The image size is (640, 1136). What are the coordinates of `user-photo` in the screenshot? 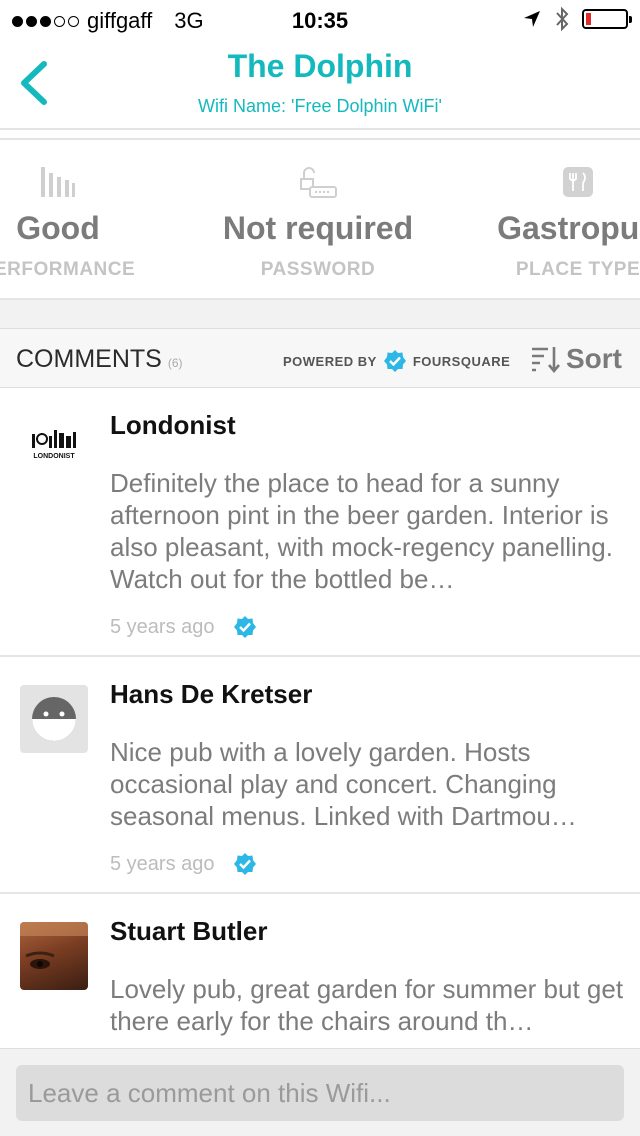 It's located at (54, 945).